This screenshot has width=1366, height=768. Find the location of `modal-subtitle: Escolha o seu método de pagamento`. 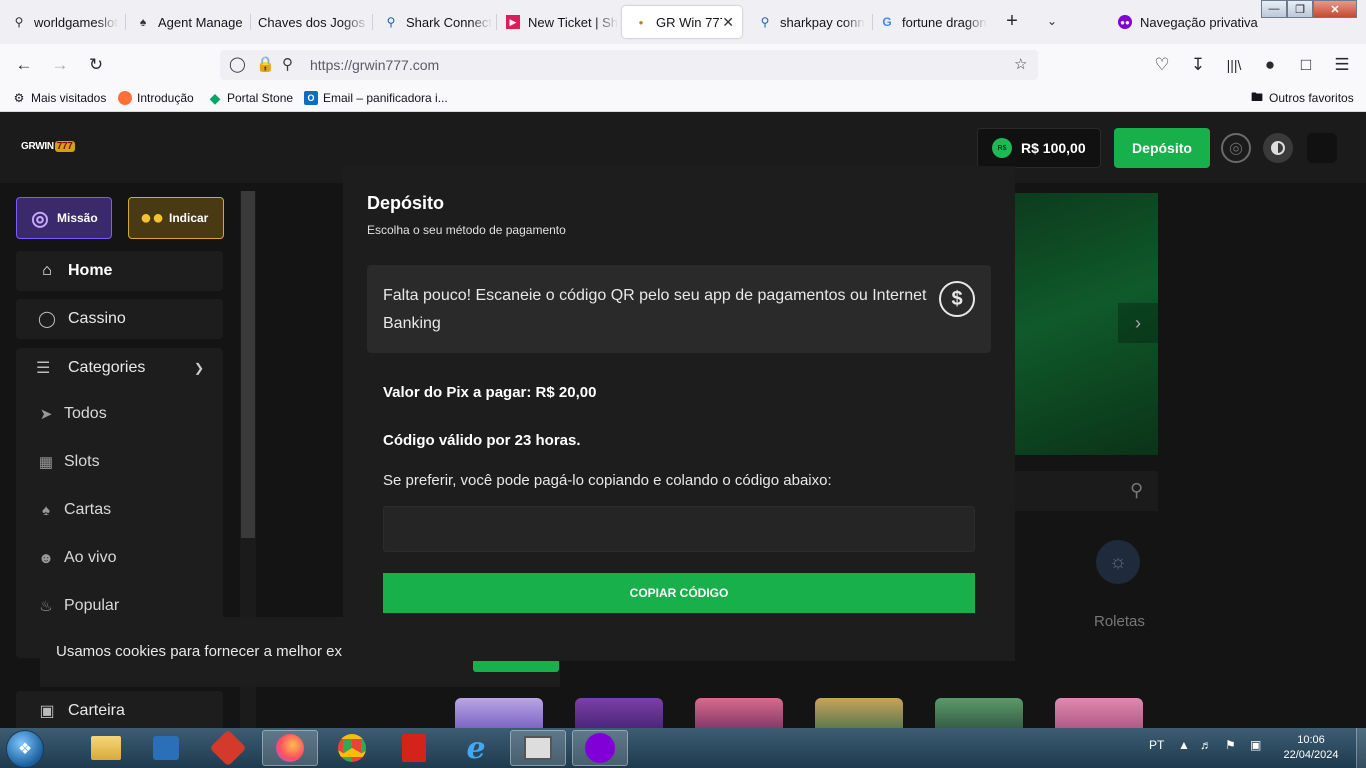

modal-subtitle: Escolha o seu método de pagamento is located at coordinates (466, 230).